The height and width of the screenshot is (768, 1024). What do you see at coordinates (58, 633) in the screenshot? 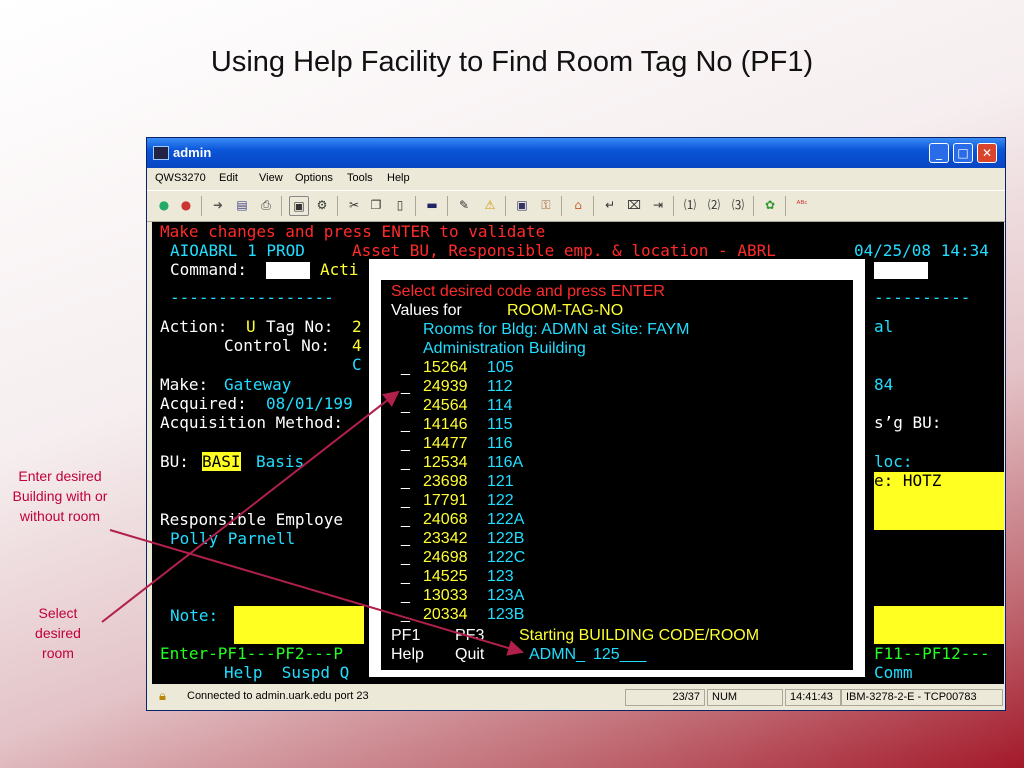
I see `note-select-room: Select desired room` at bounding box center [58, 633].